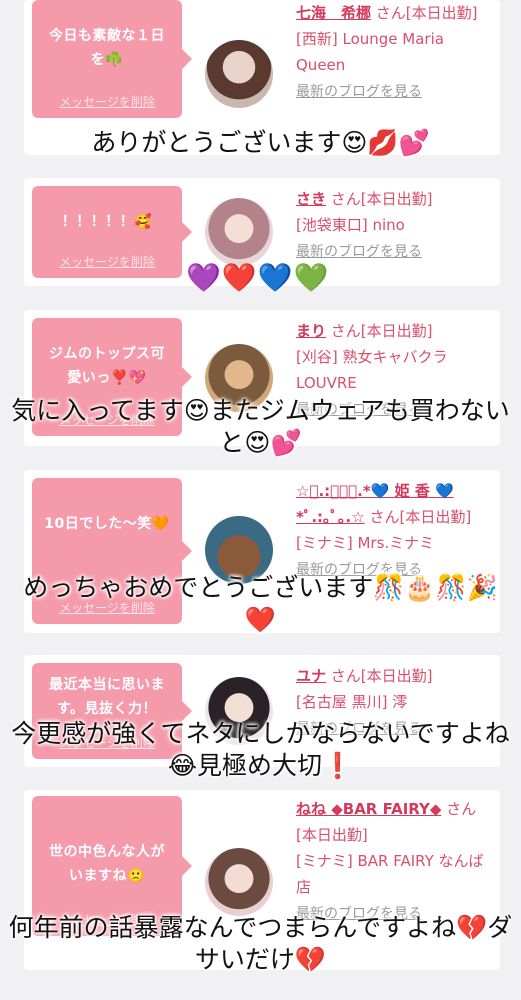 This screenshot has height=1000, width=521. What do you see at coordinates (370, 52) in the screenshot?
I see `store-name: [西新] Lounge Maria Queen` at bounding box center [370, 52].